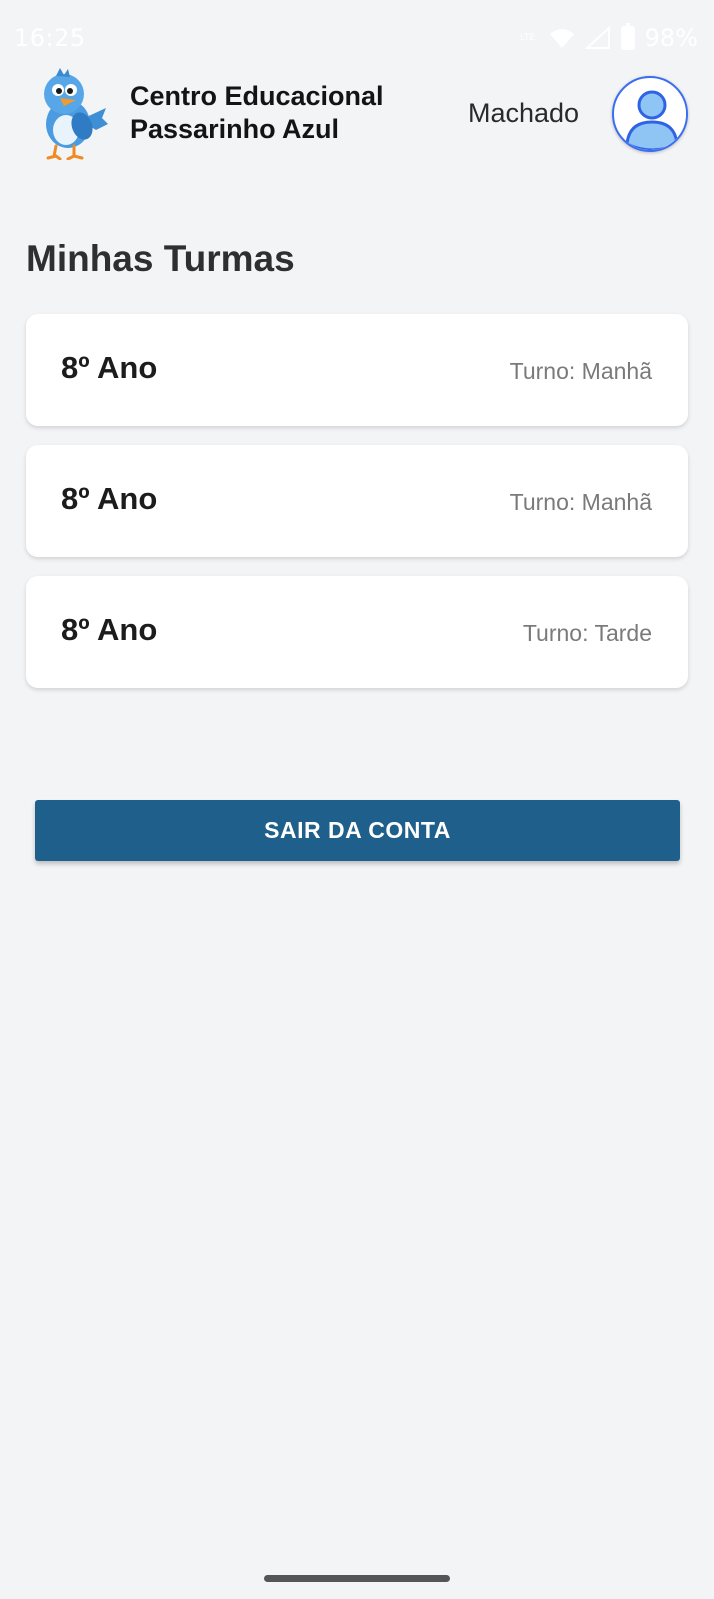 This screenshot has width=714, height=1599. I want to click on school-name-line2: Passarinho Azul, so click(235, 129).